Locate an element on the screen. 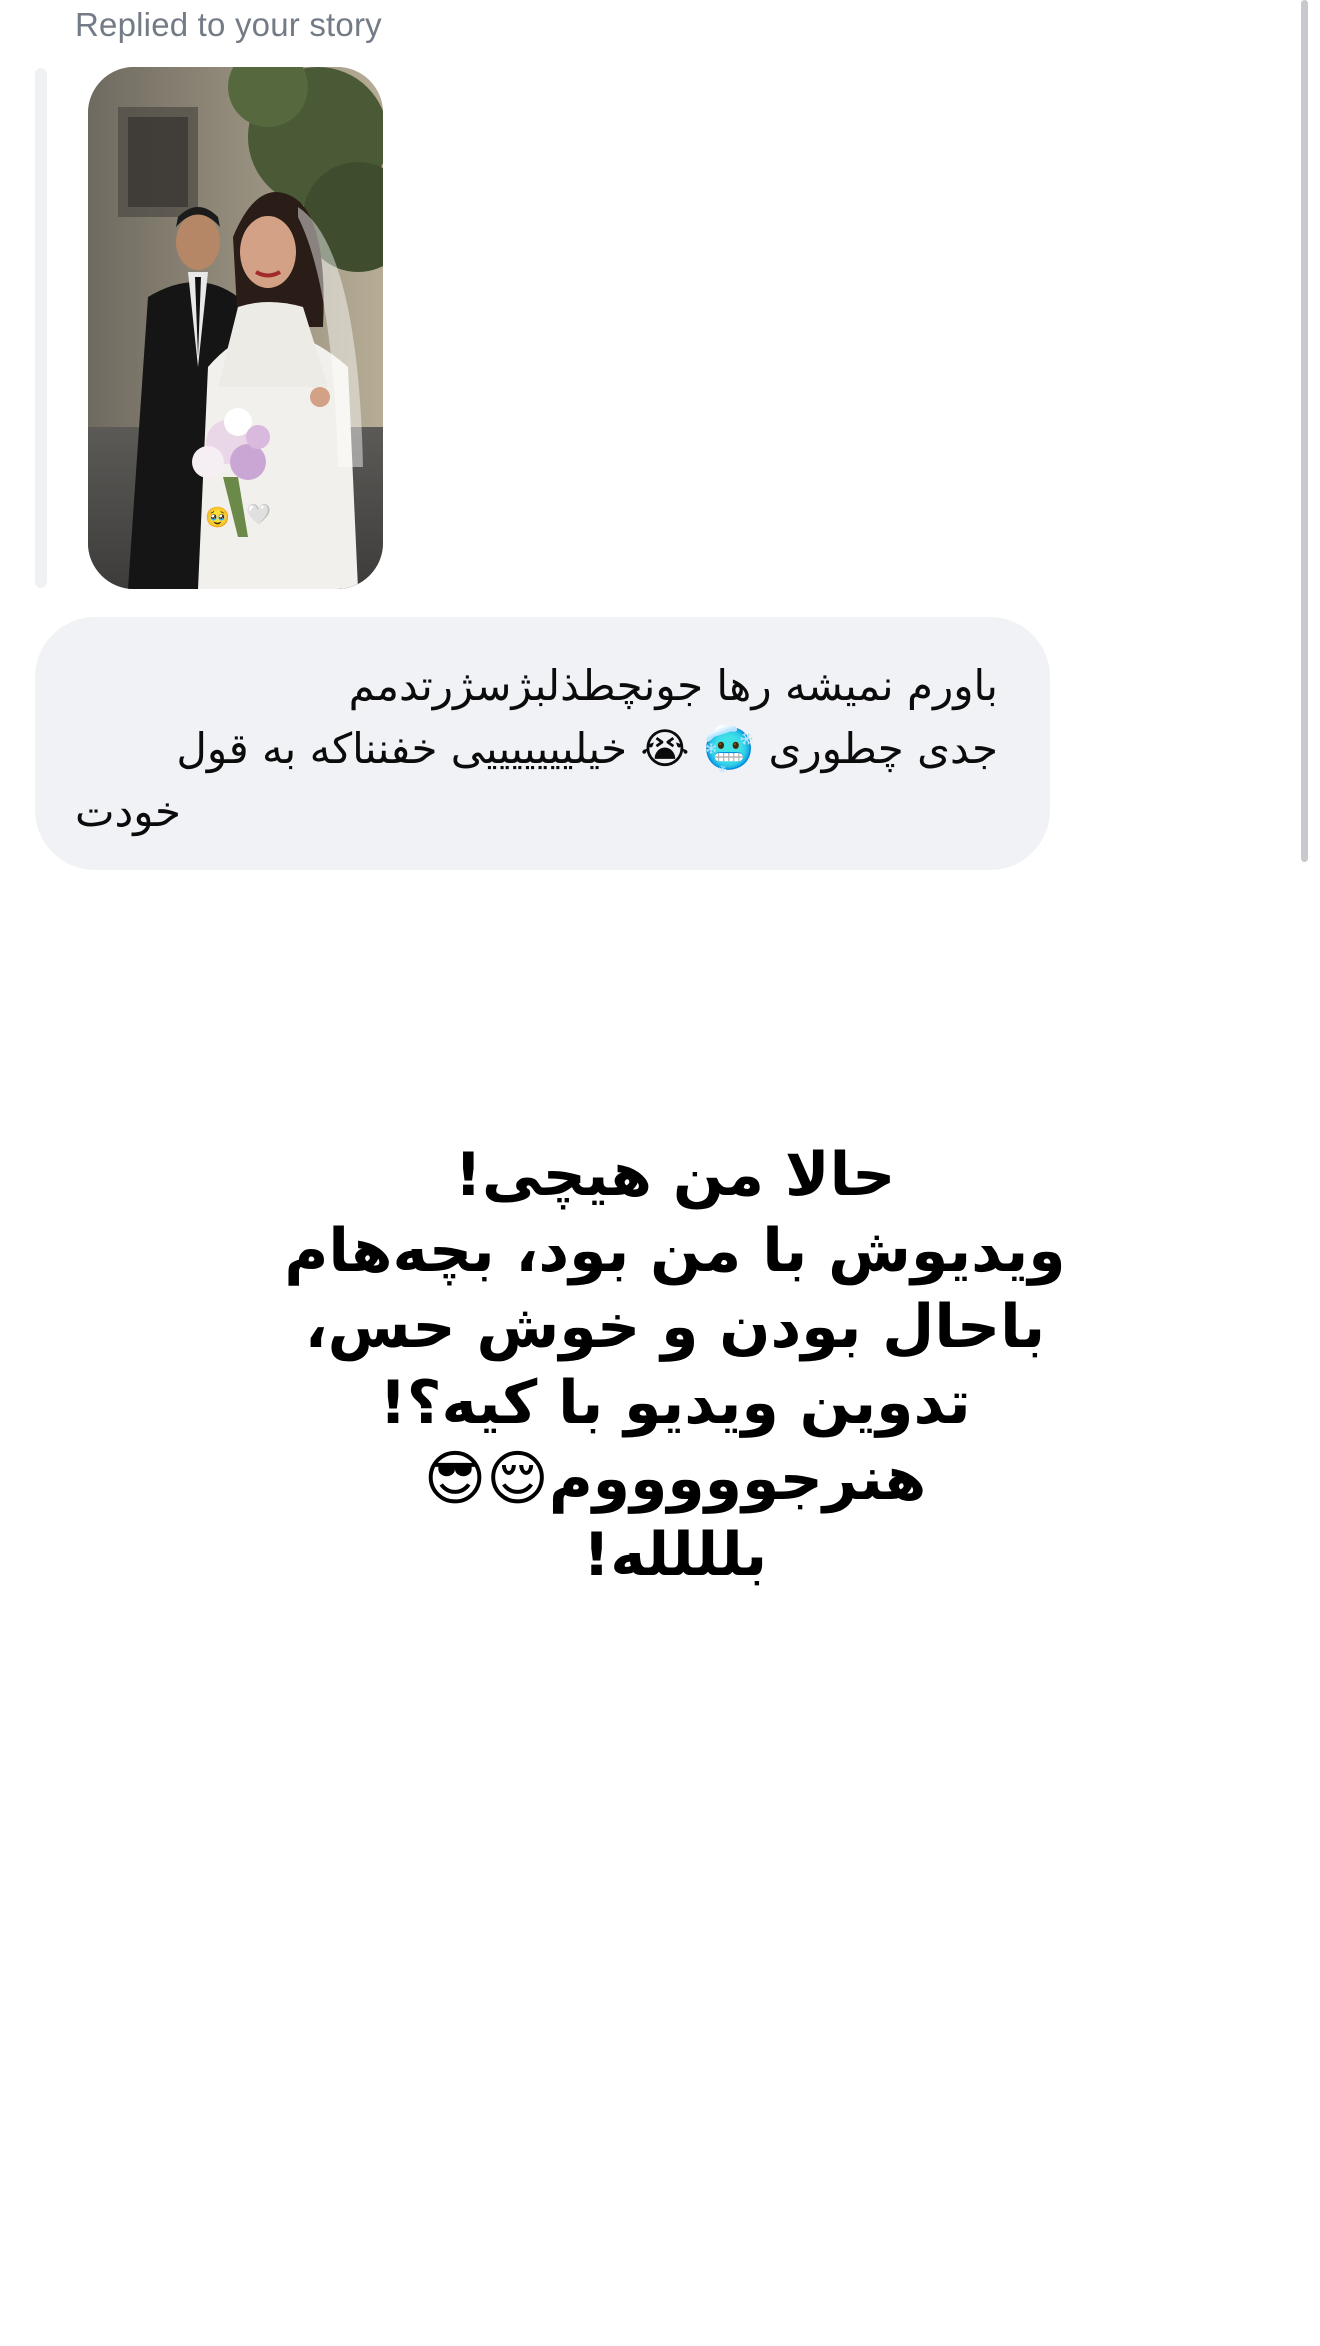  message-line-1: باورم نمیشه رها جونچطذلبژسژرتدمم is located at coordinates (673, 685).